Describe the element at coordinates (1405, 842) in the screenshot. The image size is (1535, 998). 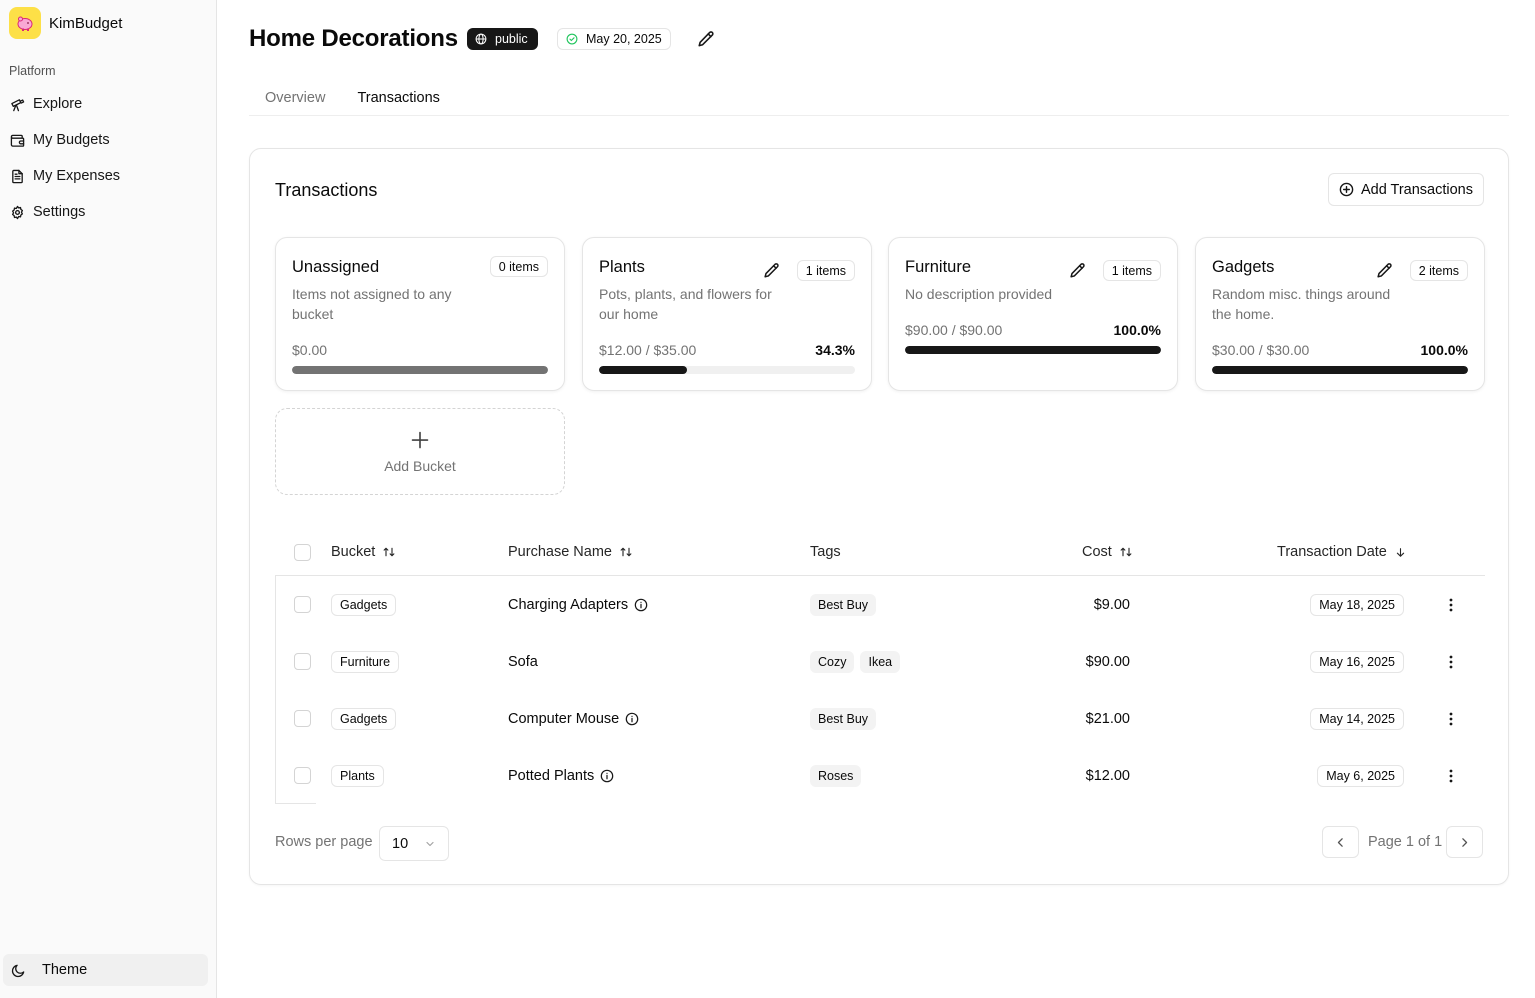
I see `page-indicator: Page 1 of 1` at that location.